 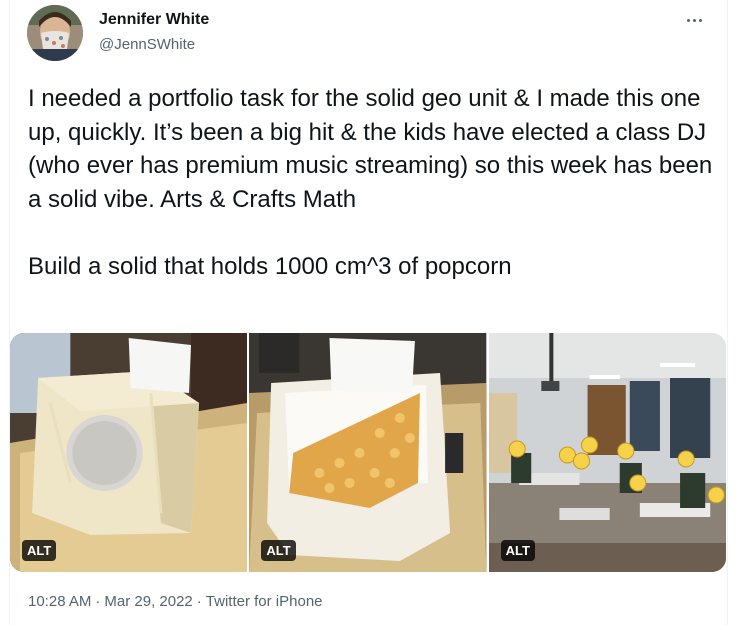 I want to click on box-photo-image, so click(x=129, y=452).